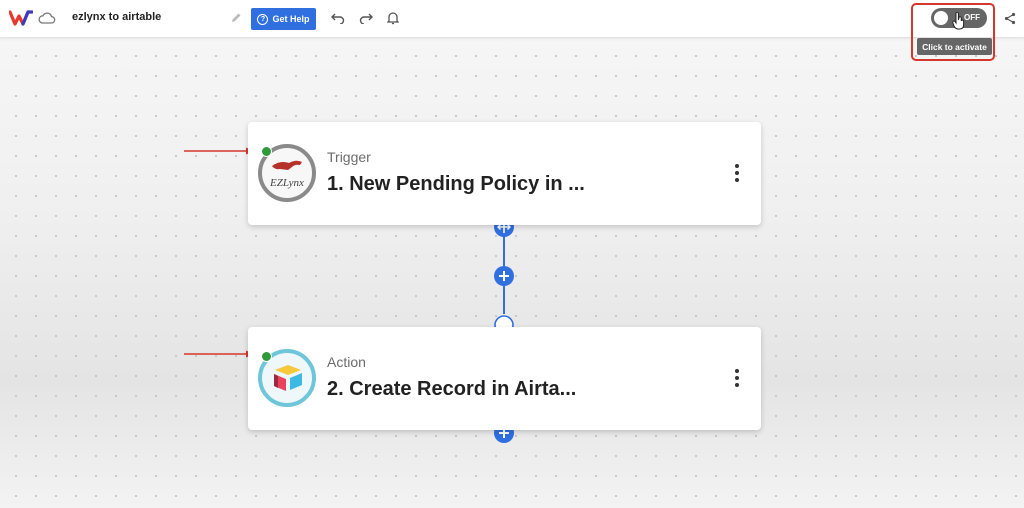 The height and width of the screenshot is (508, 1024). What do you see at coordinates (236, 18) in the screenshot?
I see `pencil-icon` at bounding box center [236, 18].